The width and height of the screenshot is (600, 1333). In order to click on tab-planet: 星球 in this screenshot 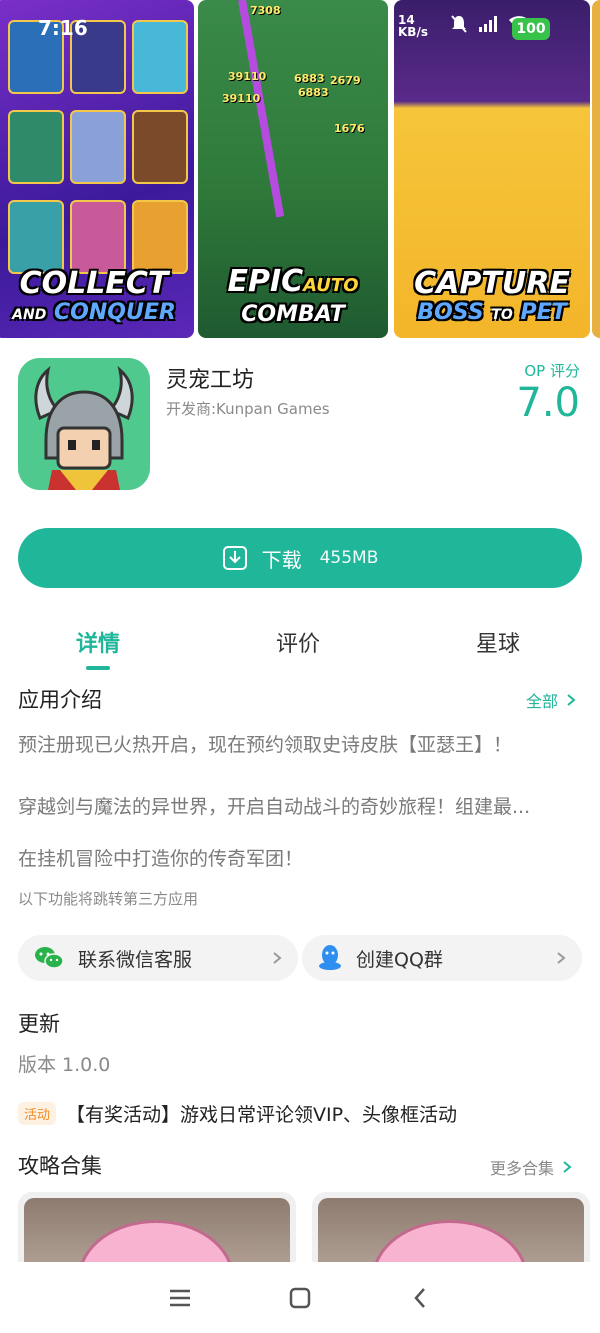, I will do `click(498, 642)`.